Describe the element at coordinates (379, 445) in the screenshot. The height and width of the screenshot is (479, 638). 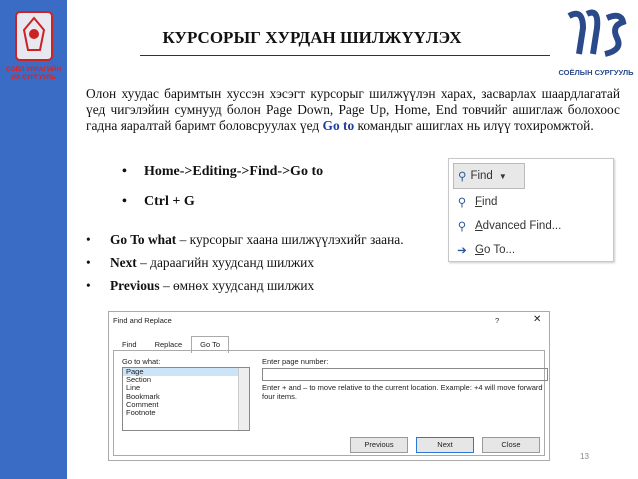
I see `previous-button: Previous` at that location.